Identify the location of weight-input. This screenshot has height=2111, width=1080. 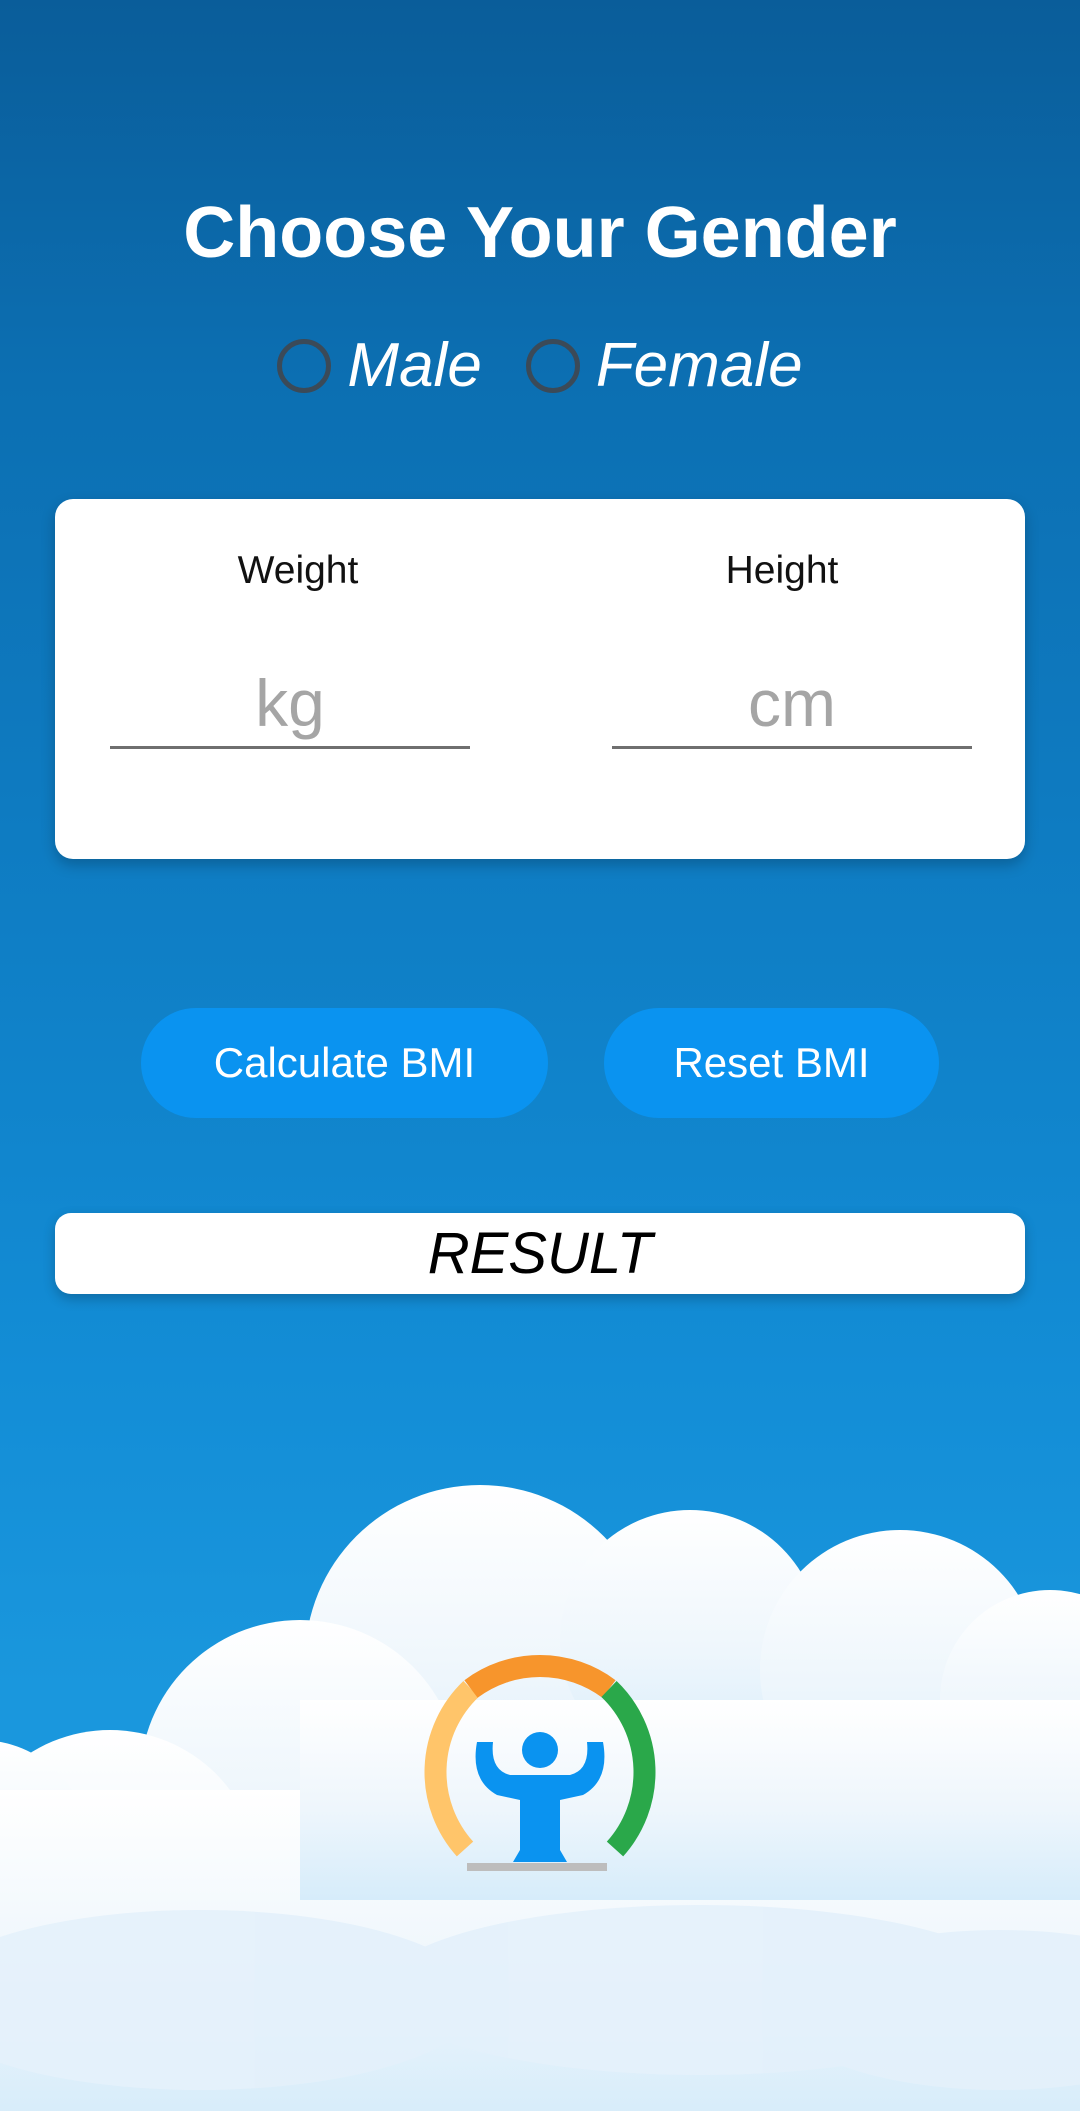
(290, 704).